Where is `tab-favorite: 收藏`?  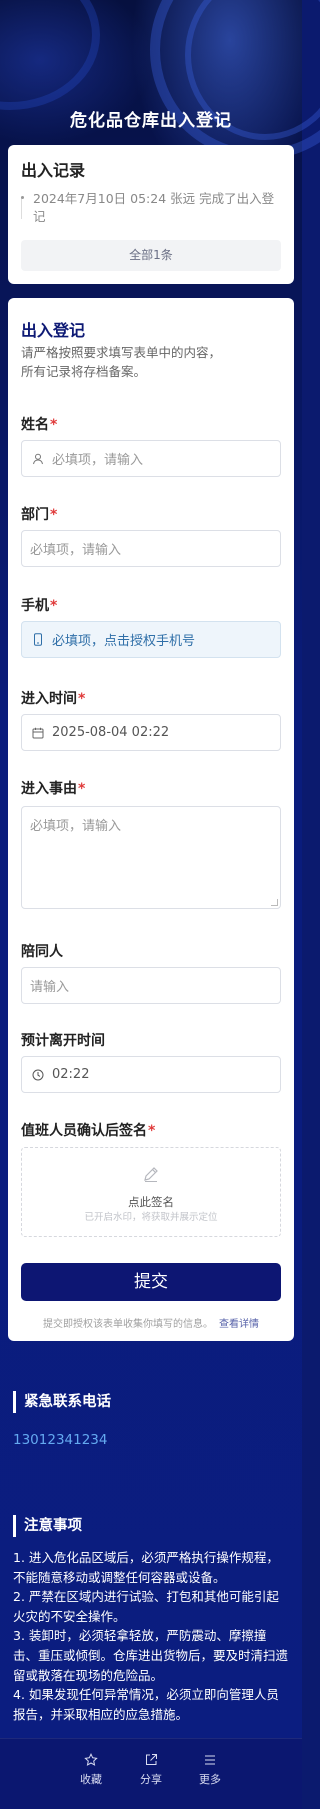
tab-favorite: 收藏 is located at coordinates (91, 1770).